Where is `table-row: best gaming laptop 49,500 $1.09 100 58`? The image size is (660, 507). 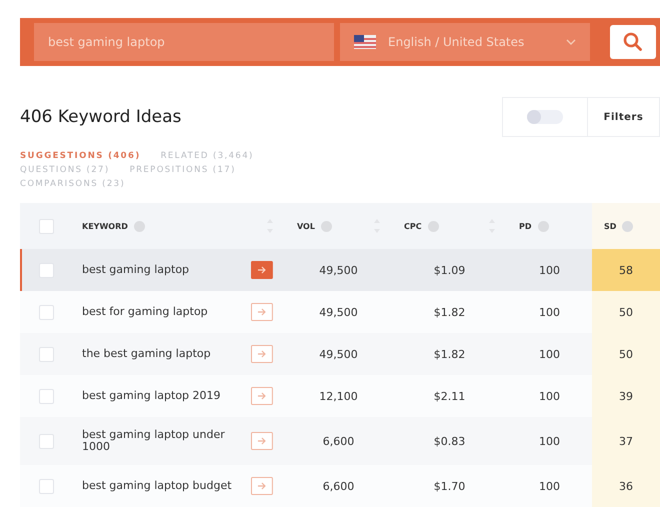 table-row: best gaming laptop 49,500 $1.09 100 58 is located at coordinates (340, 270).